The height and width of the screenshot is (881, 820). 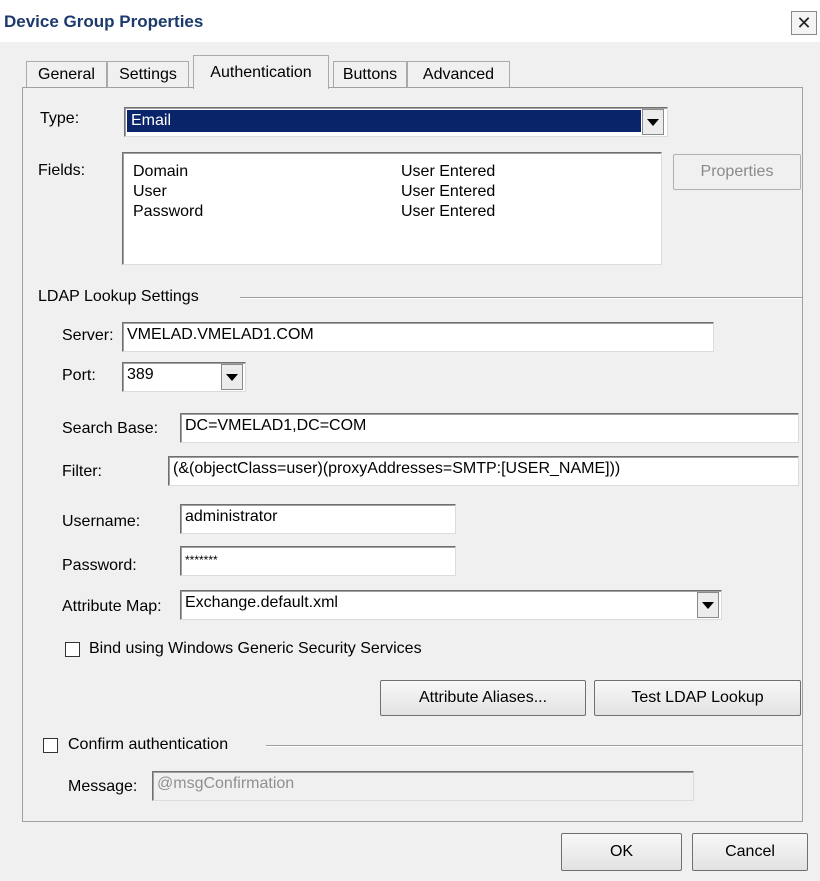 What do you see at coordinates (534, 746) in the screenshot?
I see `confirm-section-divider` at bounding box center [534, 746].